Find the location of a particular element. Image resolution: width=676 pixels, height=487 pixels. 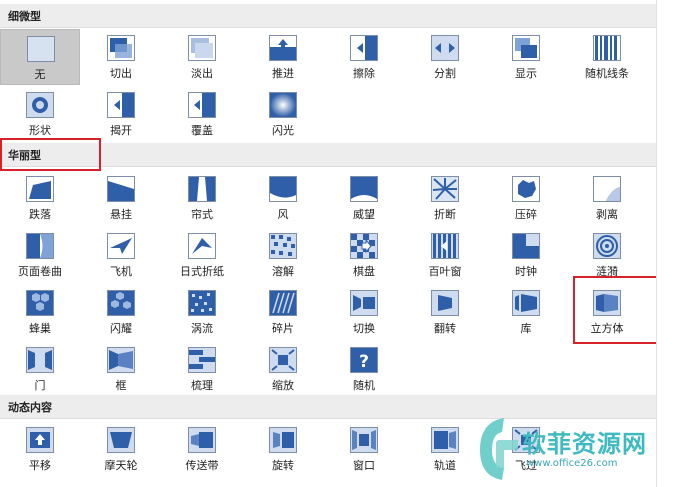

checkerboard-icon is located at coordinates (364, 246).